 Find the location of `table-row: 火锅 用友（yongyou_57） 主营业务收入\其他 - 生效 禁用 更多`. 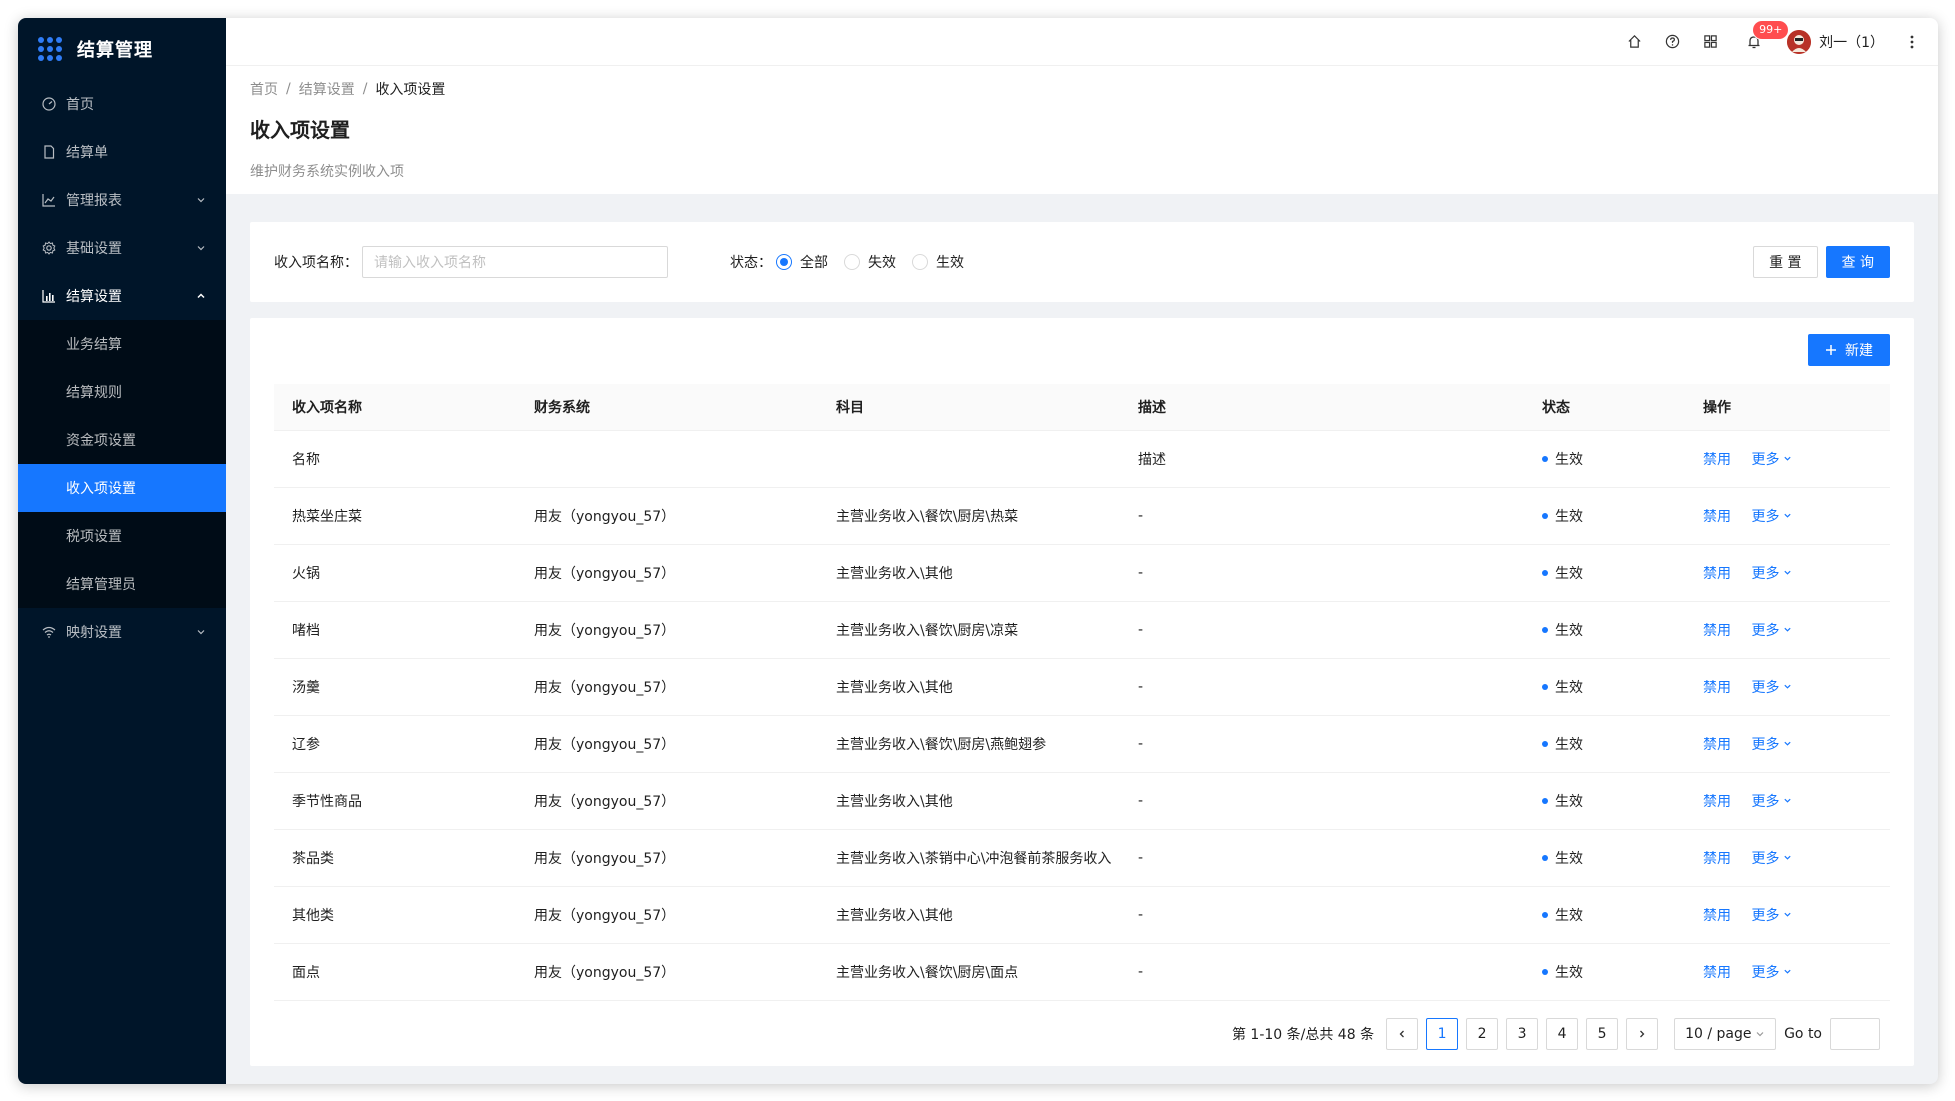

table-row: 火锅 用友（yongyou_57） 主营业务收入\其他 - 生效 禁用 更多 is located at coordinates (1082, 573).